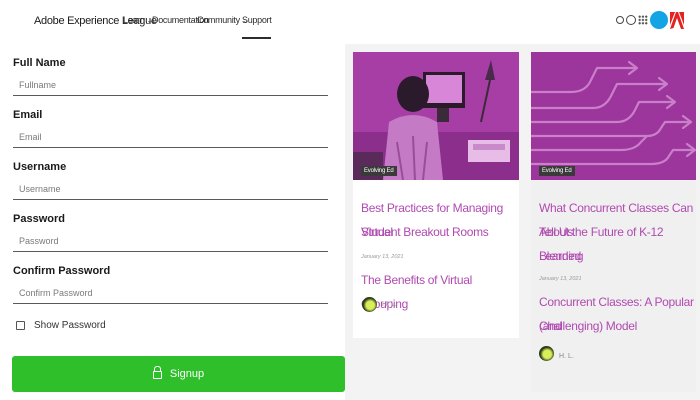 Image resolution: width=700 pixels, height=400 pixels. I want to click on email-input, so click(170, 137).